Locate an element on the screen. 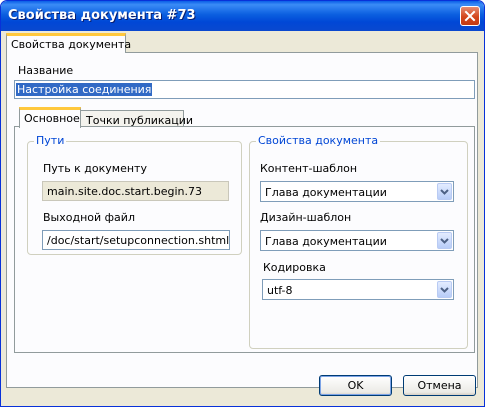  tab-main-label: Основное is located at coordinates (52, 118).